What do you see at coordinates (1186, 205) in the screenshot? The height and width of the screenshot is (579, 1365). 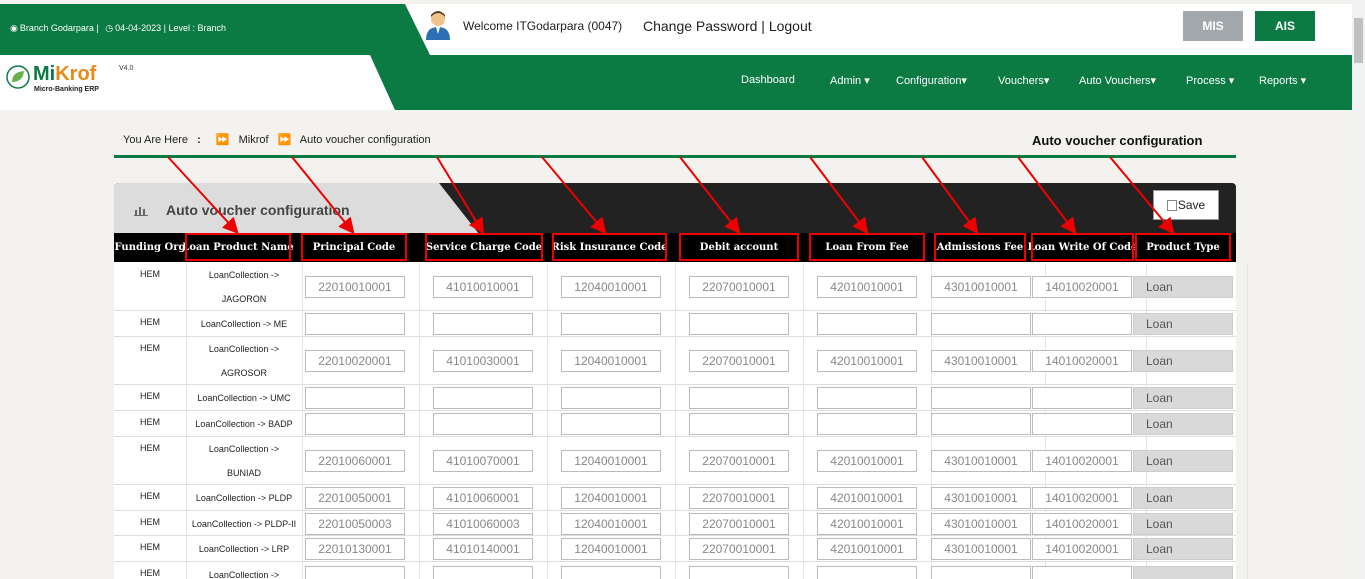 I see `save-button: Save` at bounding box center [1186, 205].